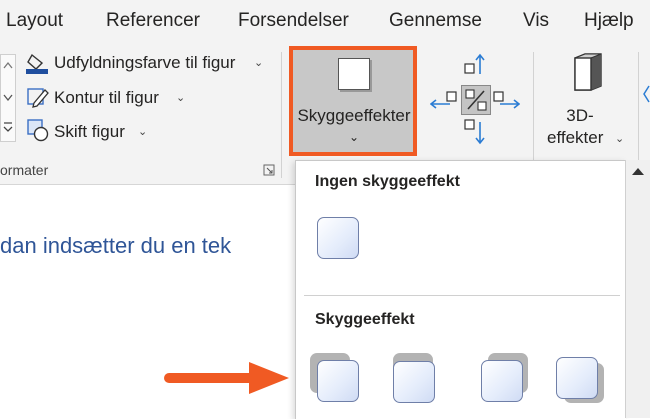  What do you see at coordinates (37, 63) in the screenshot?
I see `paint-bucket-icon` at bounding box center [37, 63].